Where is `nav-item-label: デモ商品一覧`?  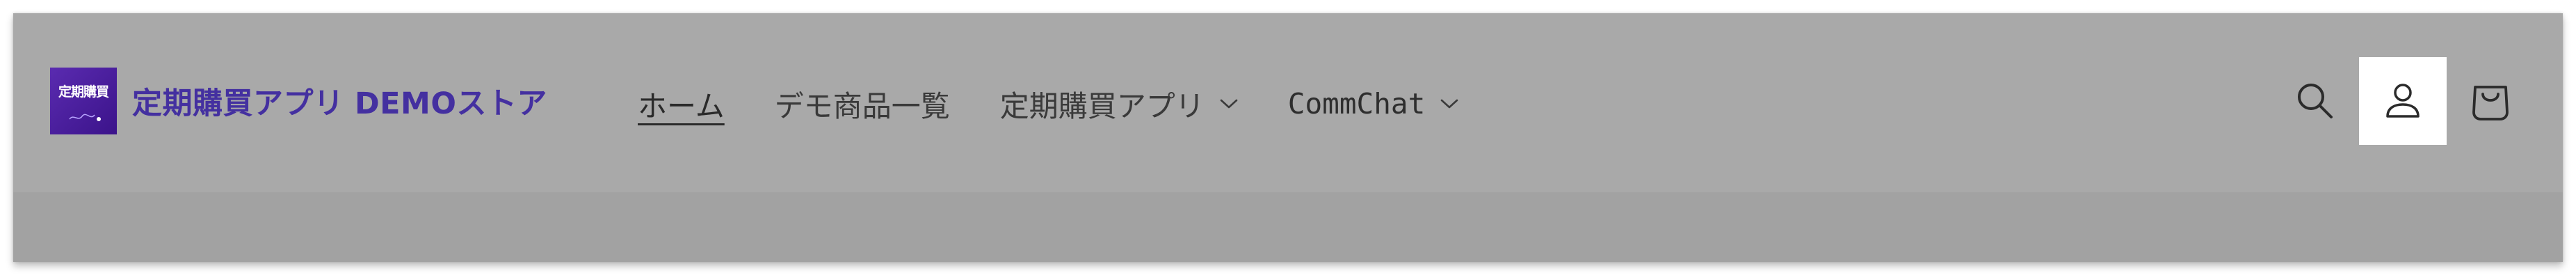 nav-item-label: デモ商品一覧 is located at coordinates (862, 106).